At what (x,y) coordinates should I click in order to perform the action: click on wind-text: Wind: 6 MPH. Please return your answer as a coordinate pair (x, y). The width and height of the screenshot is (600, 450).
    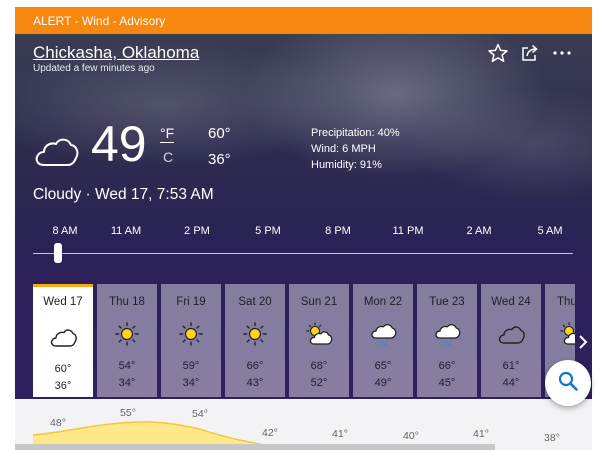
    Looking at the image, I should click on (343, 149).